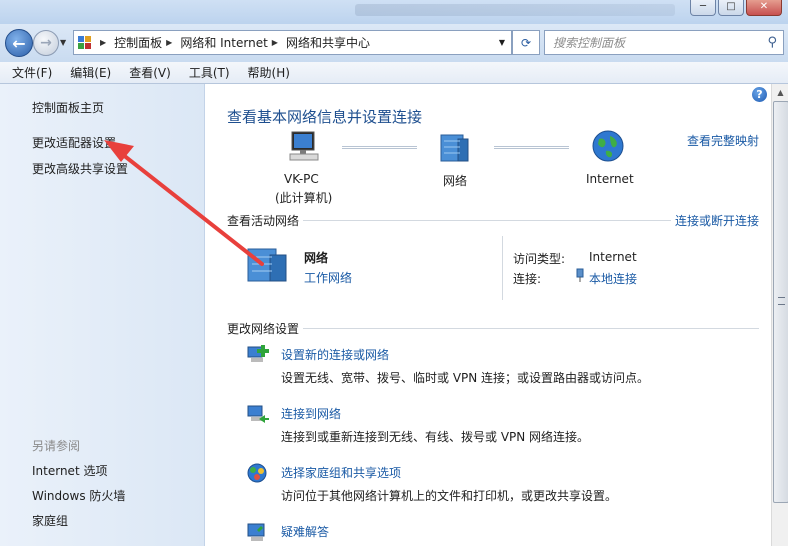  What do you see at coordinates (258, 353) in the screenshot?
I see `new-connection-icon` at bounding box center [258, 353].